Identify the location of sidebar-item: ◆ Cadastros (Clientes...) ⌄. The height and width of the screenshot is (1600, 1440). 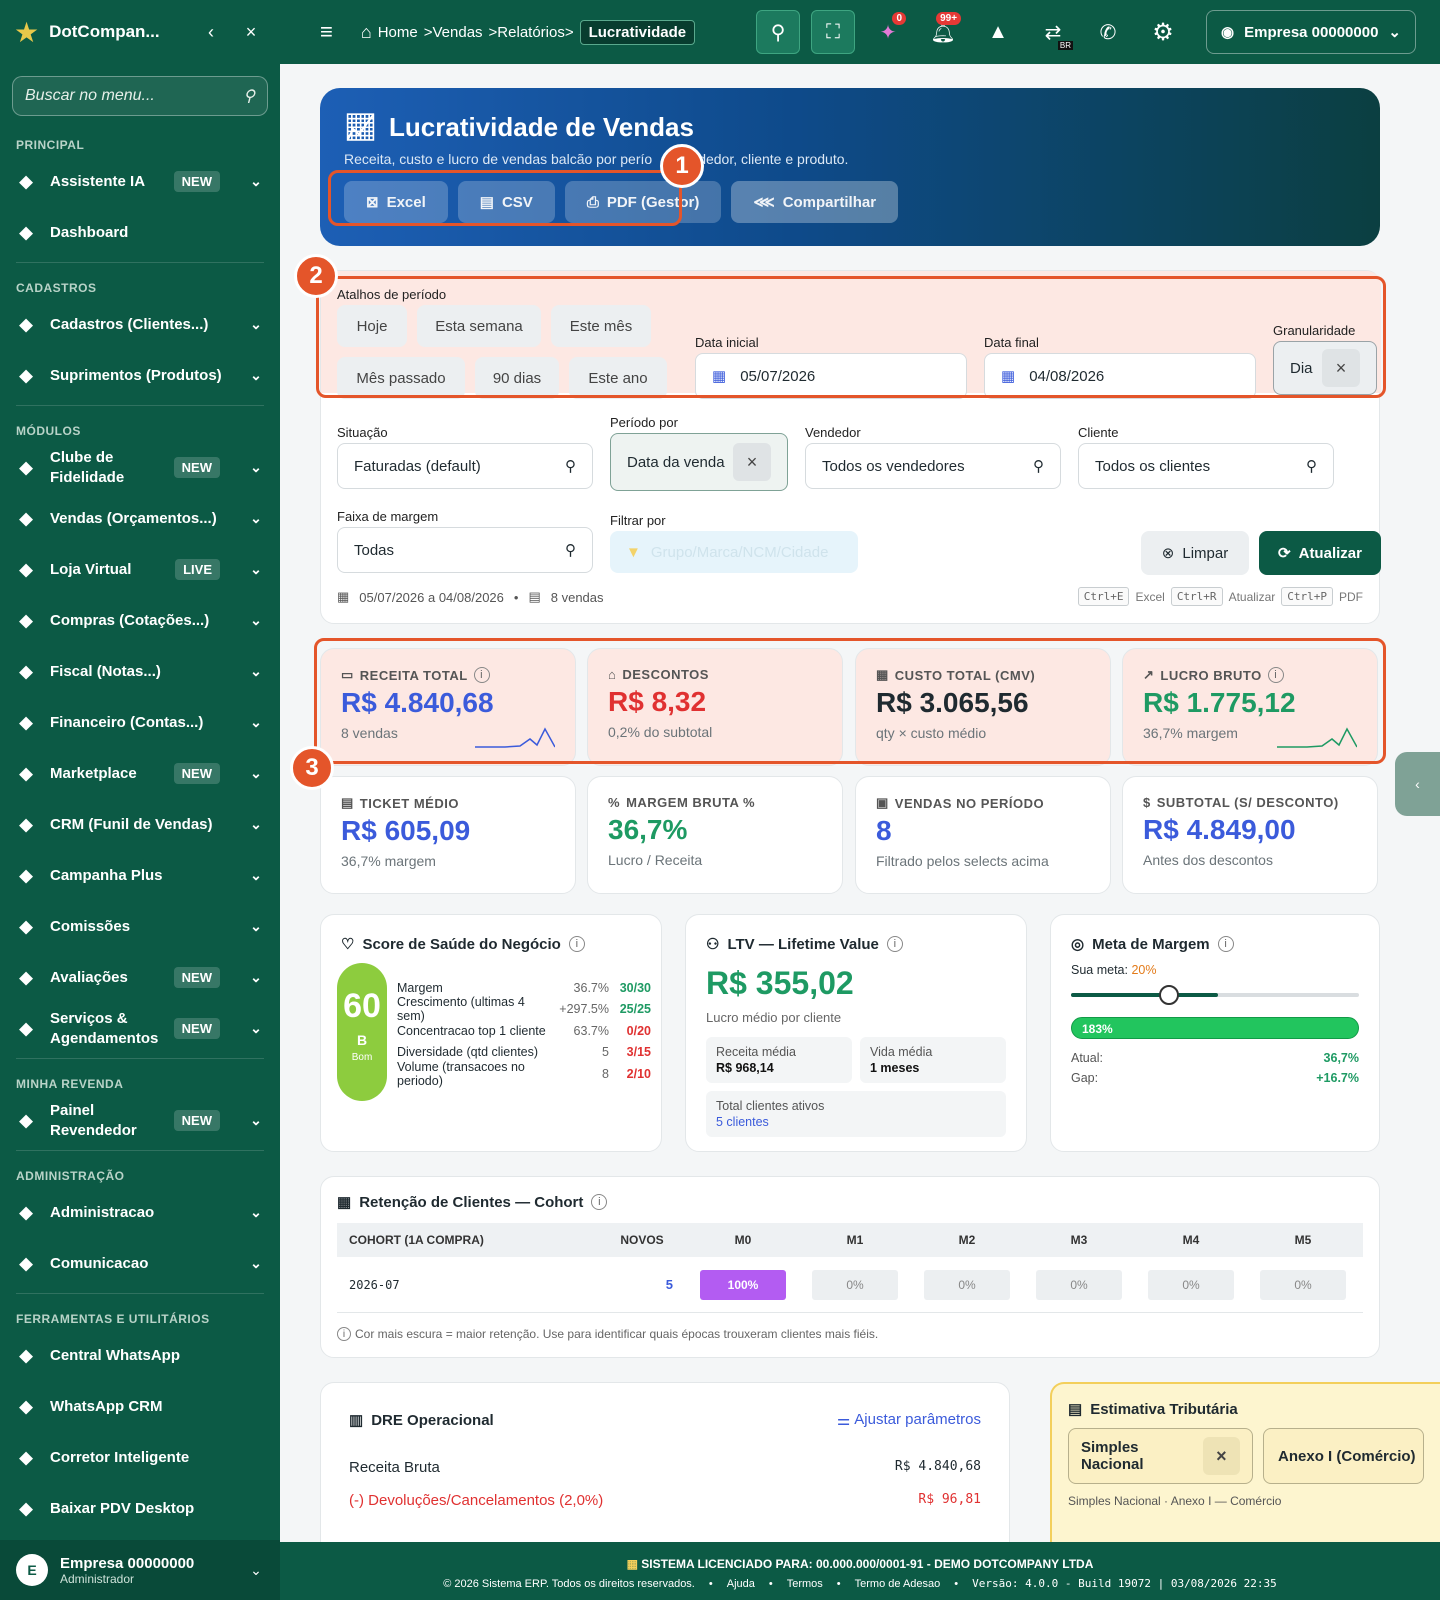
(140, 324).